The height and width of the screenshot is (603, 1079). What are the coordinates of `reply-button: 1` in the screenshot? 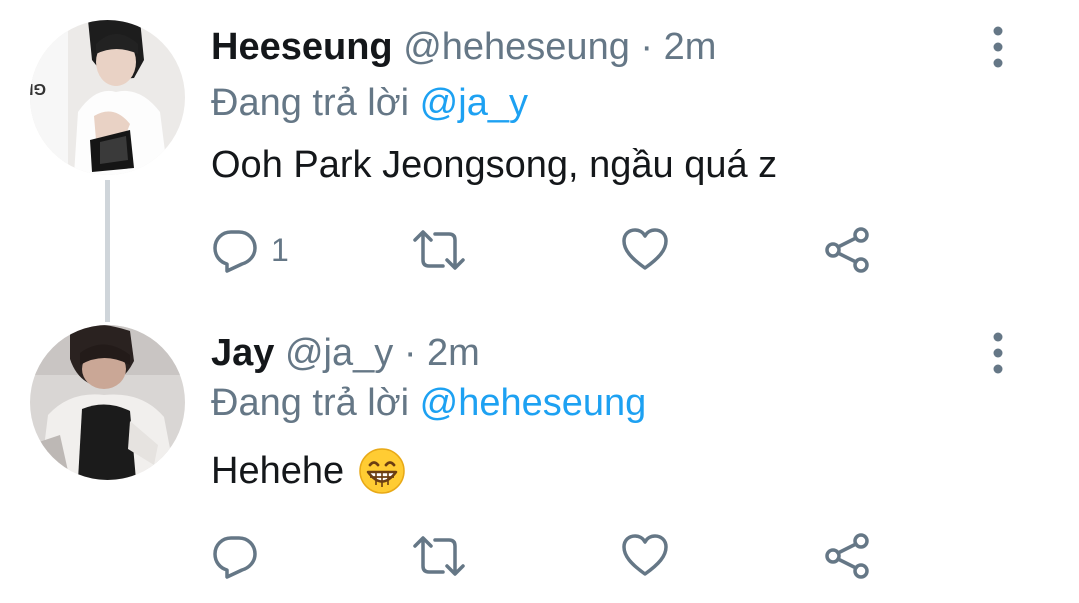 It's located at (250, 250).